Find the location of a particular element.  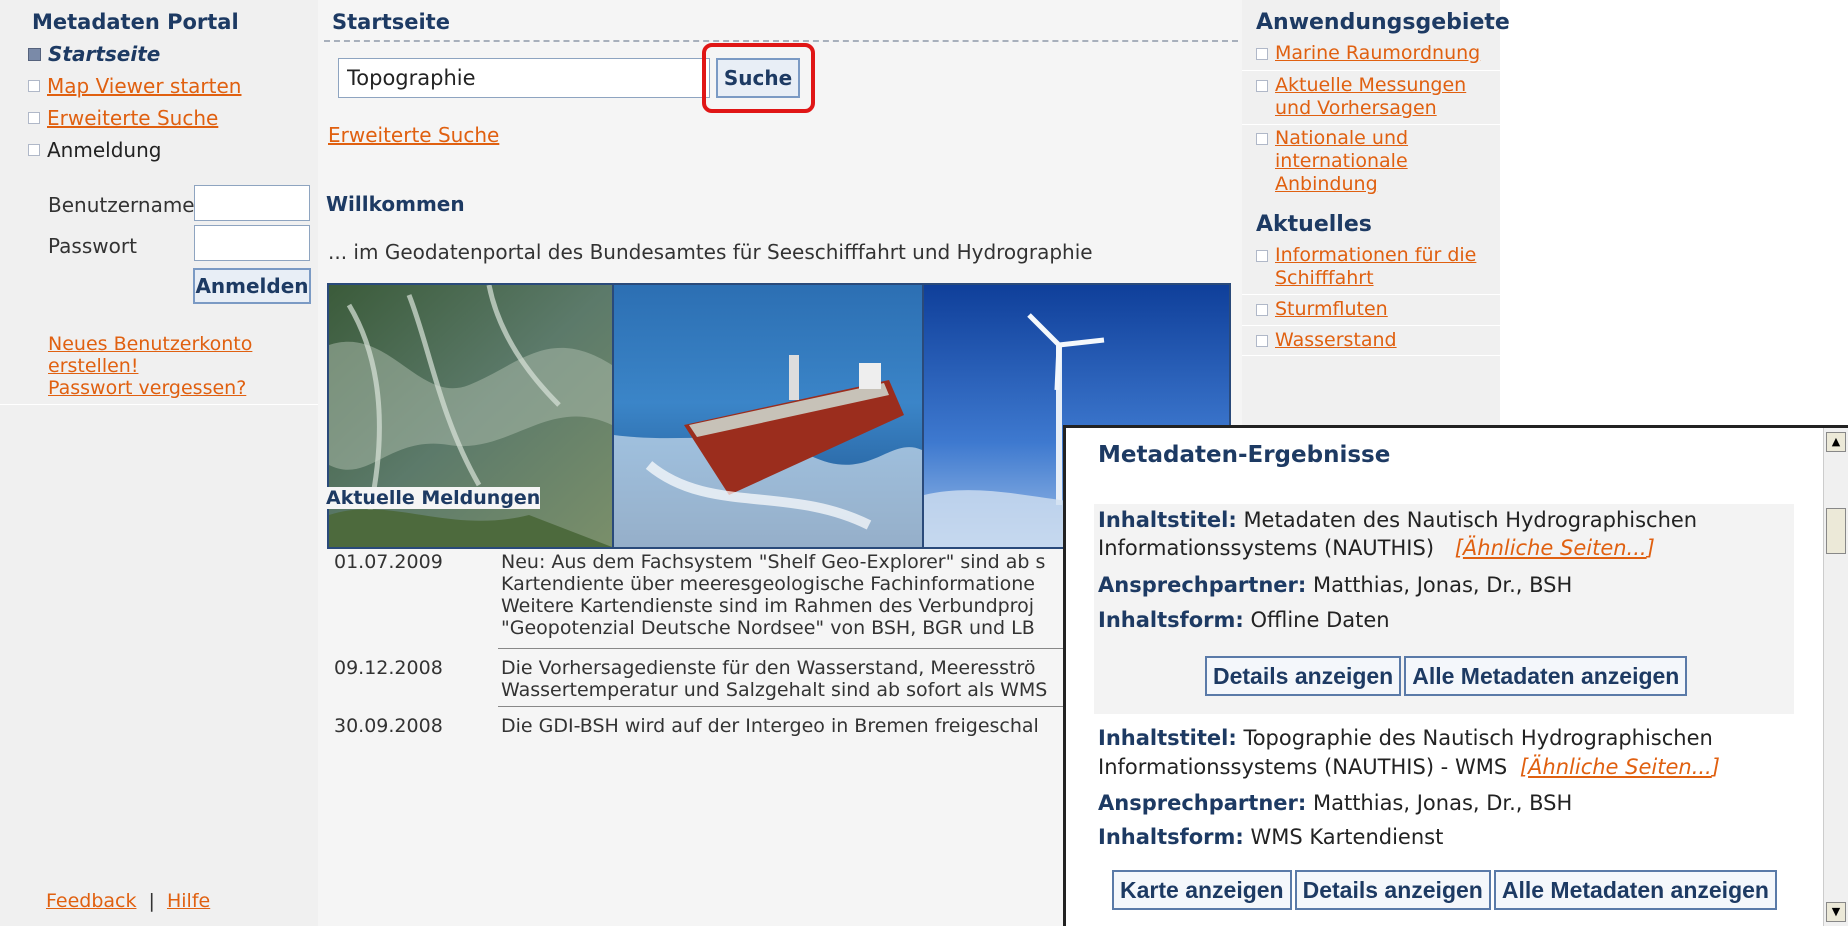

sidebar-link: Informationen für die Schifffahrt is located at coordinates (1375, 267).